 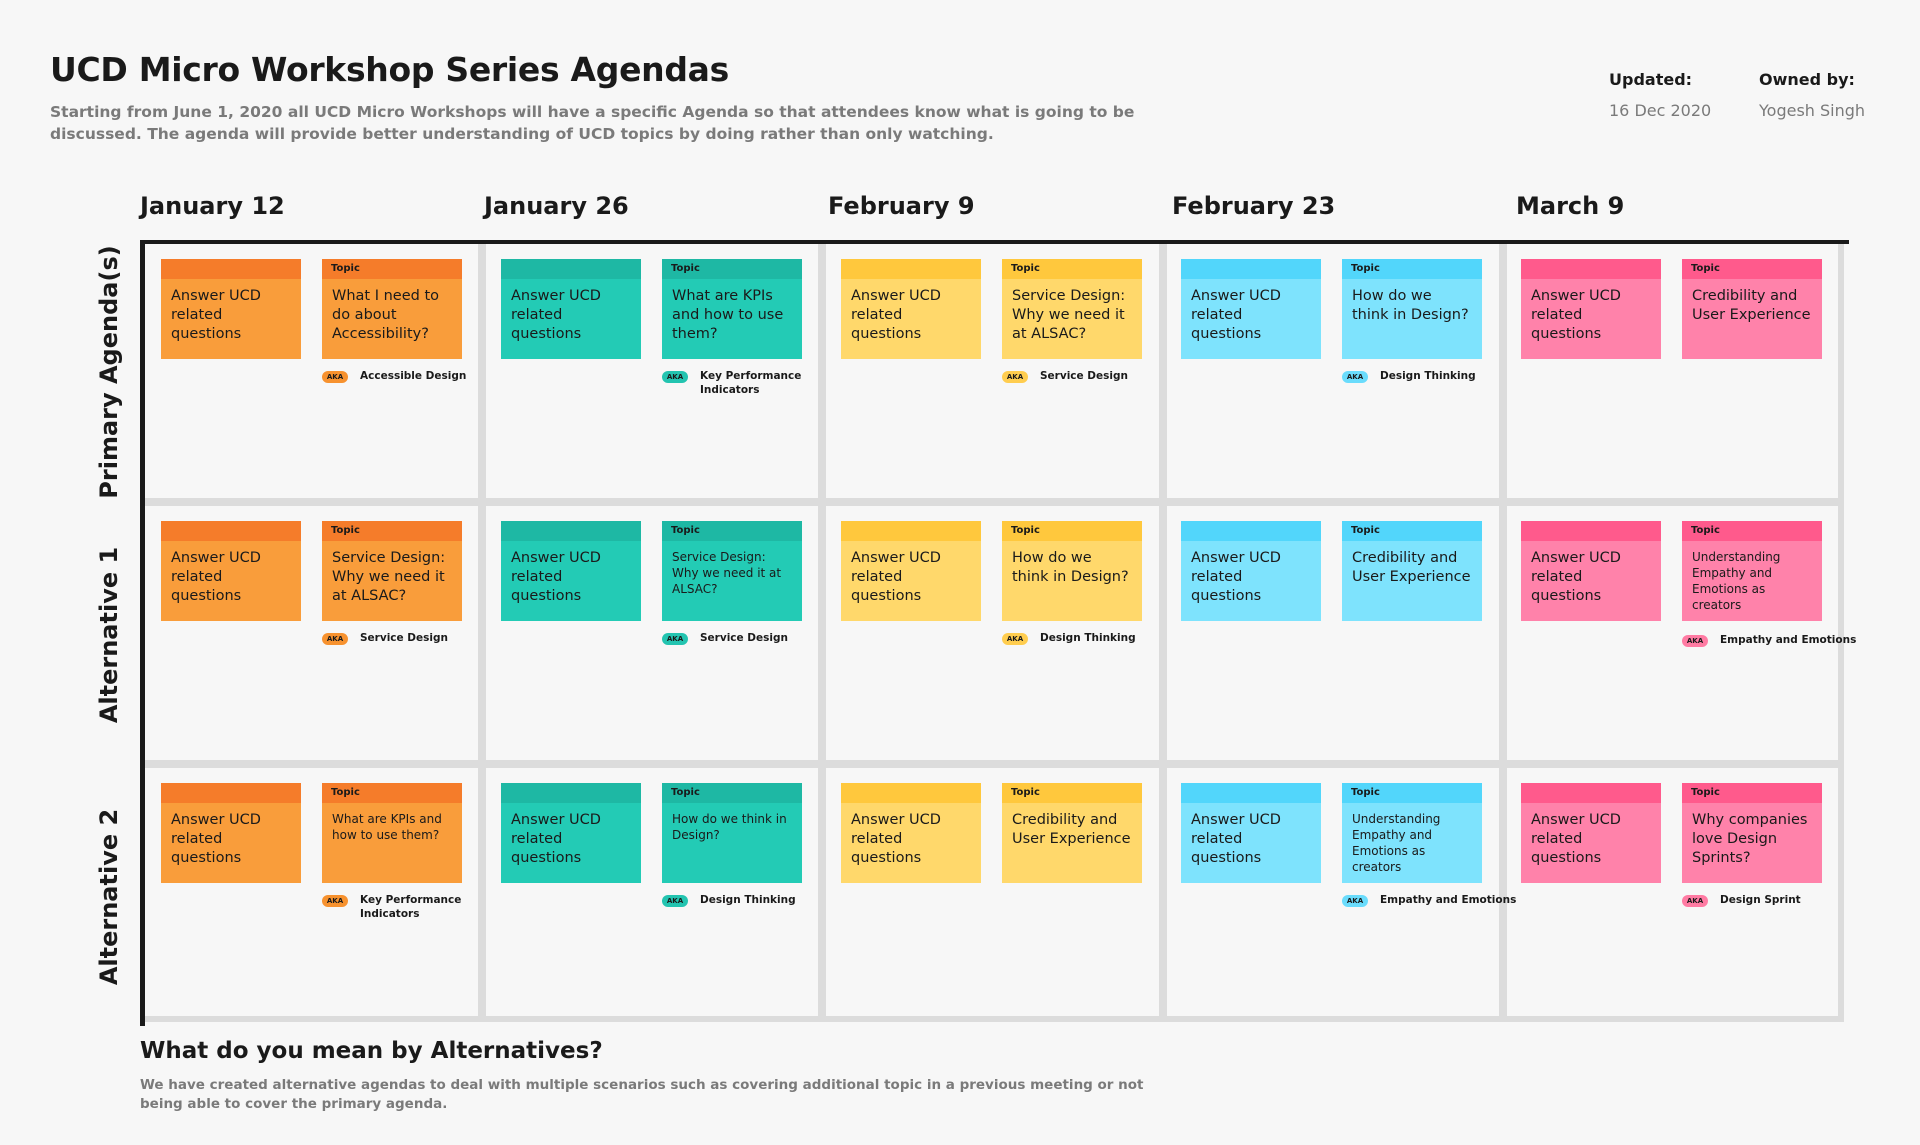 I want to click on column-header: March 9, so click(x=1570, y=206).